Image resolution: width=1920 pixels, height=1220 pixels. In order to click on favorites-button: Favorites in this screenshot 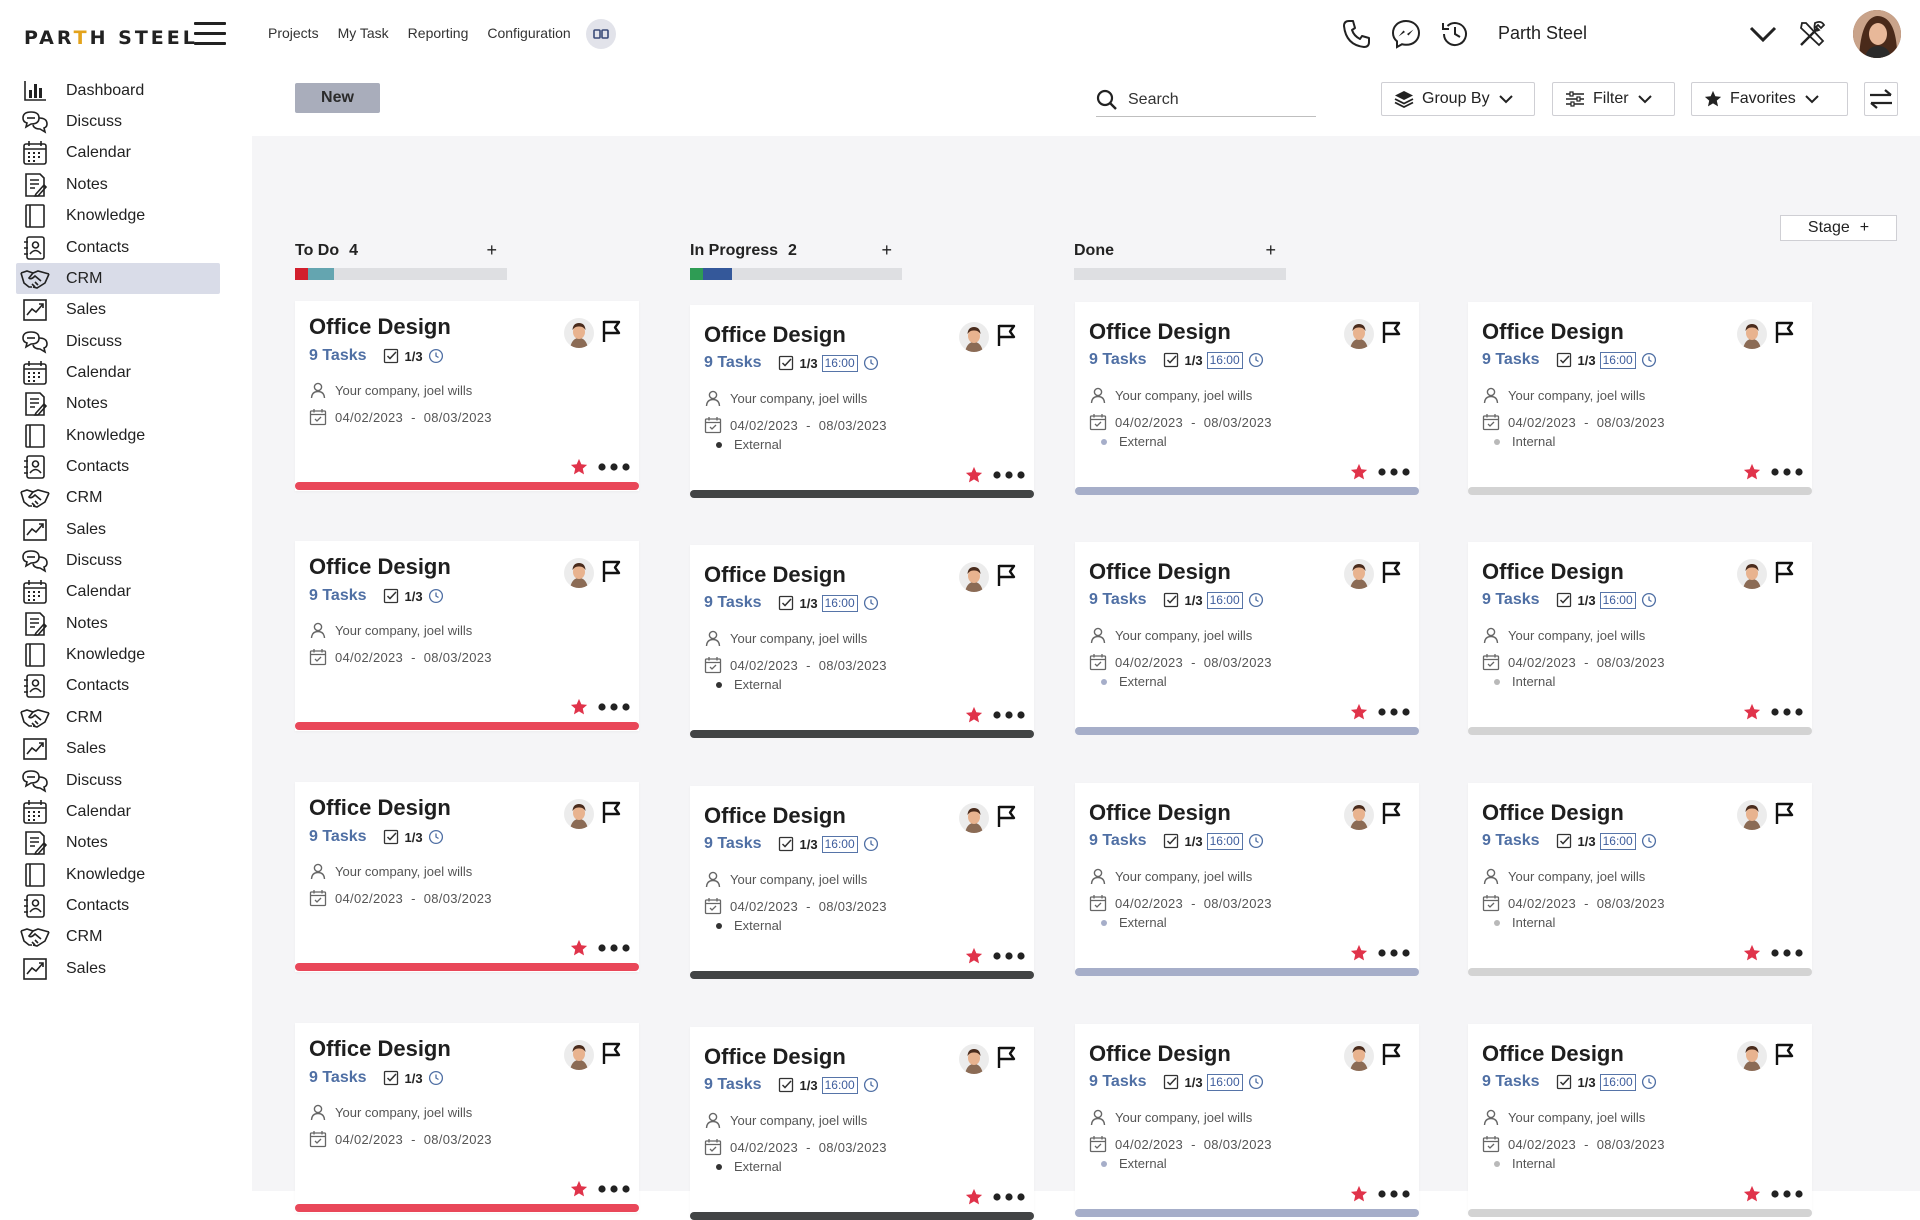, I will do `click(1769, 99)`.